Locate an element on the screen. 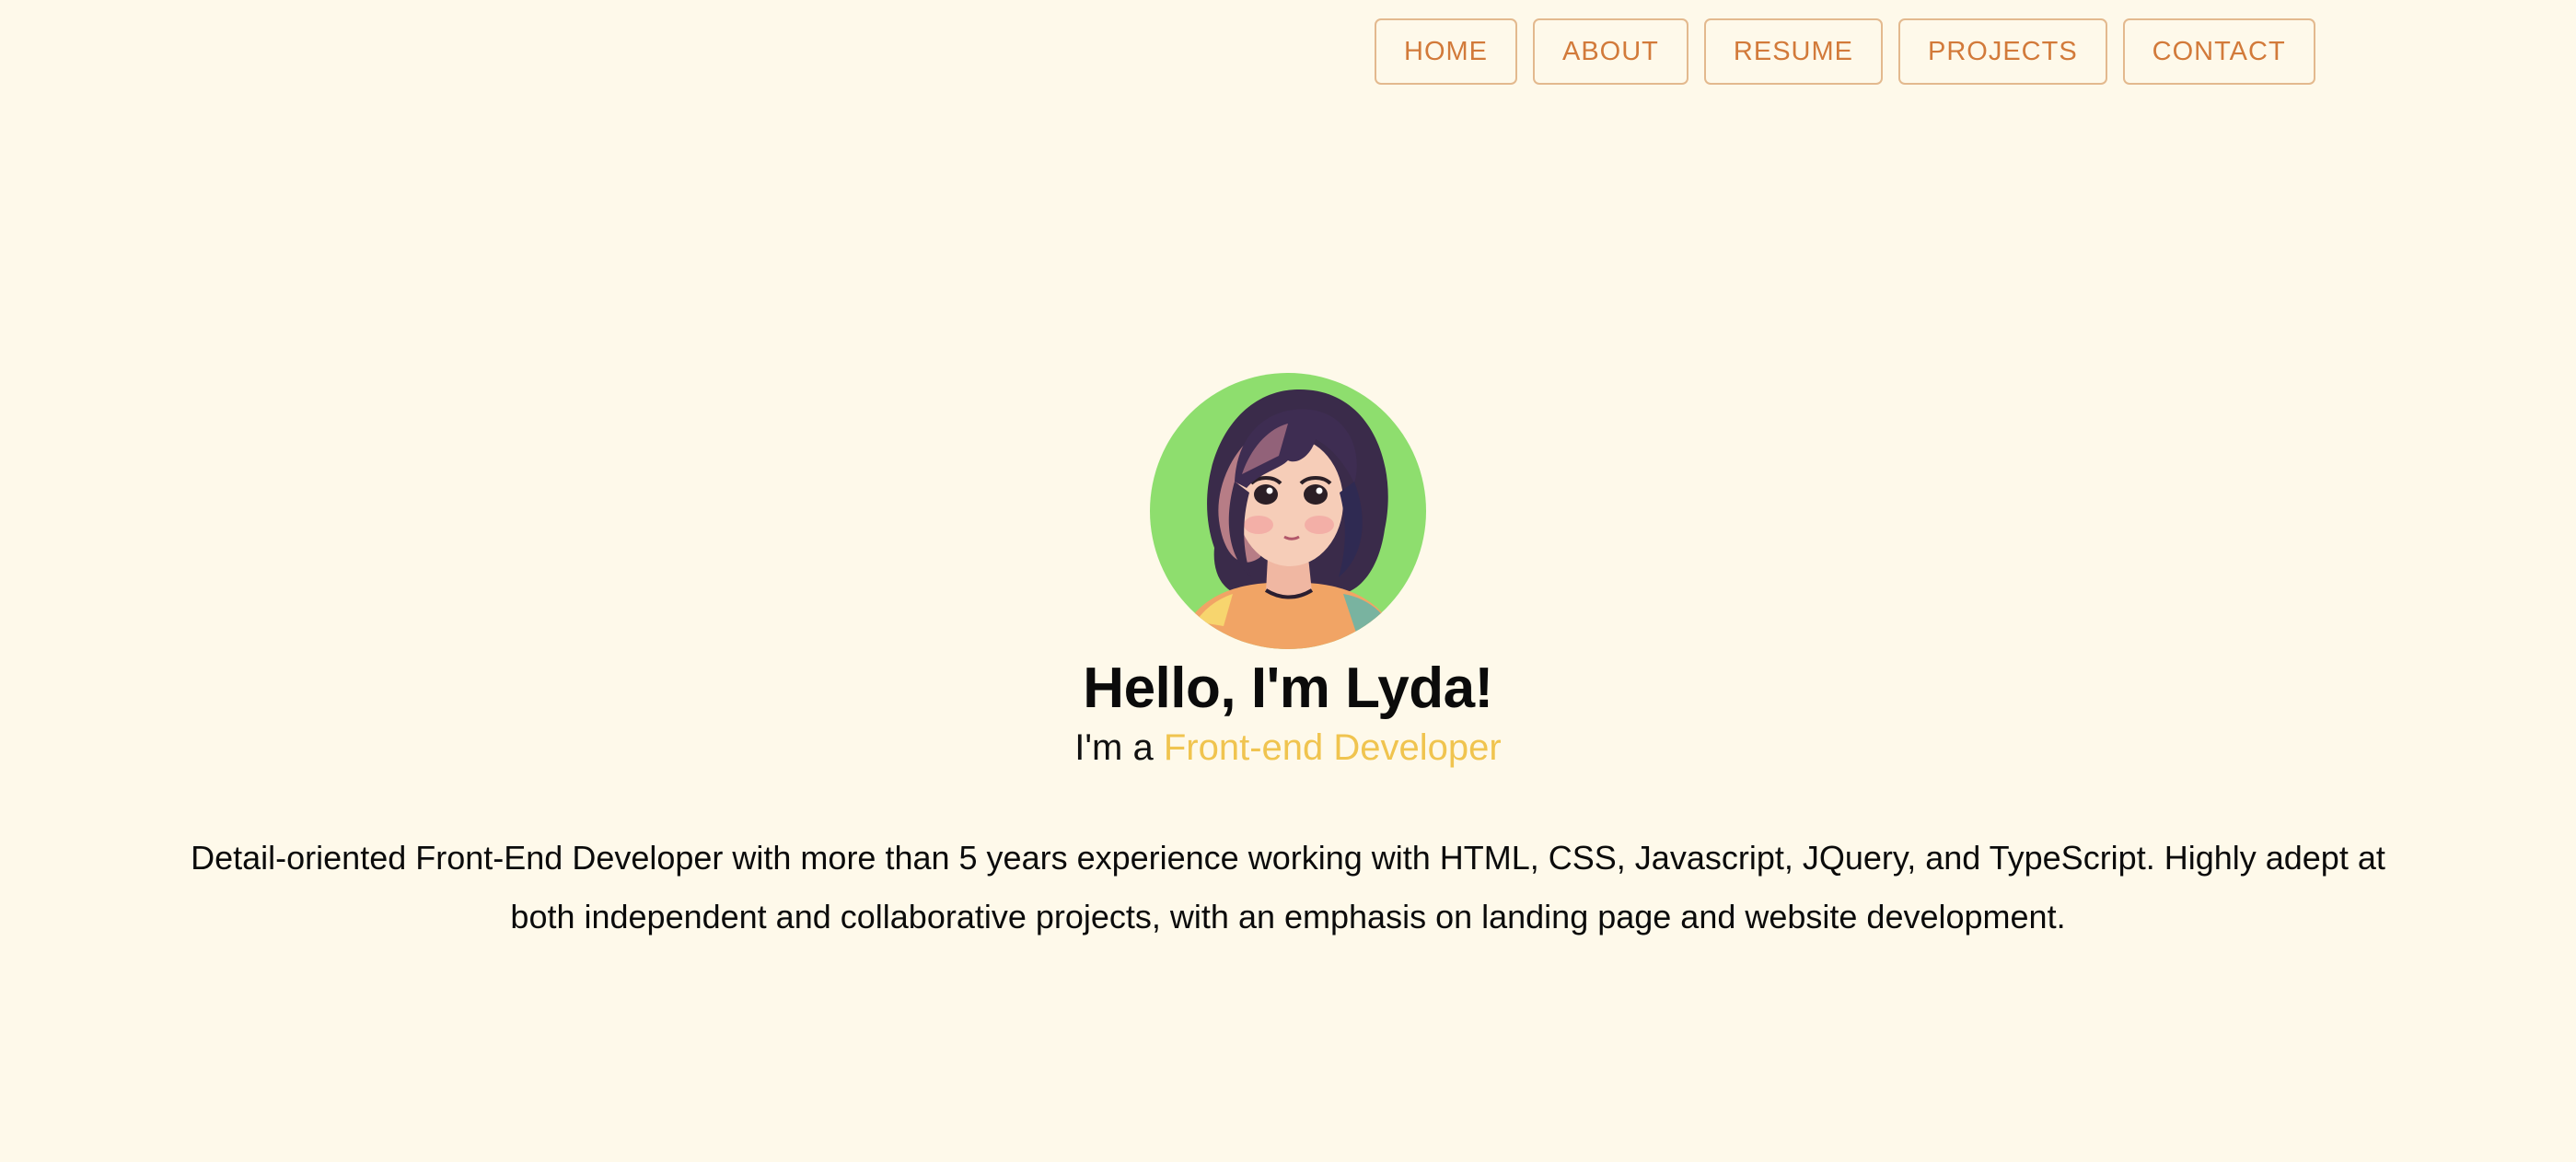 The width and height of the screenshot is (2576, 1162). main-nav: HOME ABOUT RESUME PROJECTS CONTACT is located at coordinates (1845, 51).